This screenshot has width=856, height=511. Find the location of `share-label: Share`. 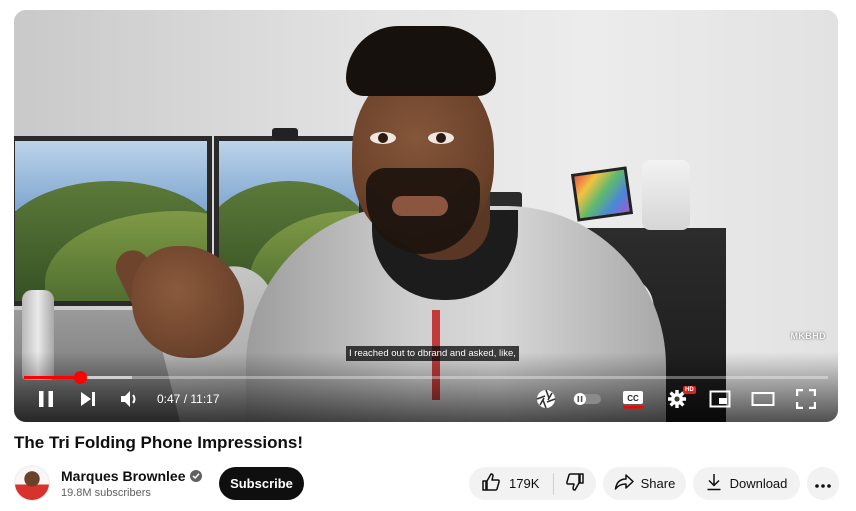

share-label: Share is located at coordinates (658, 483).